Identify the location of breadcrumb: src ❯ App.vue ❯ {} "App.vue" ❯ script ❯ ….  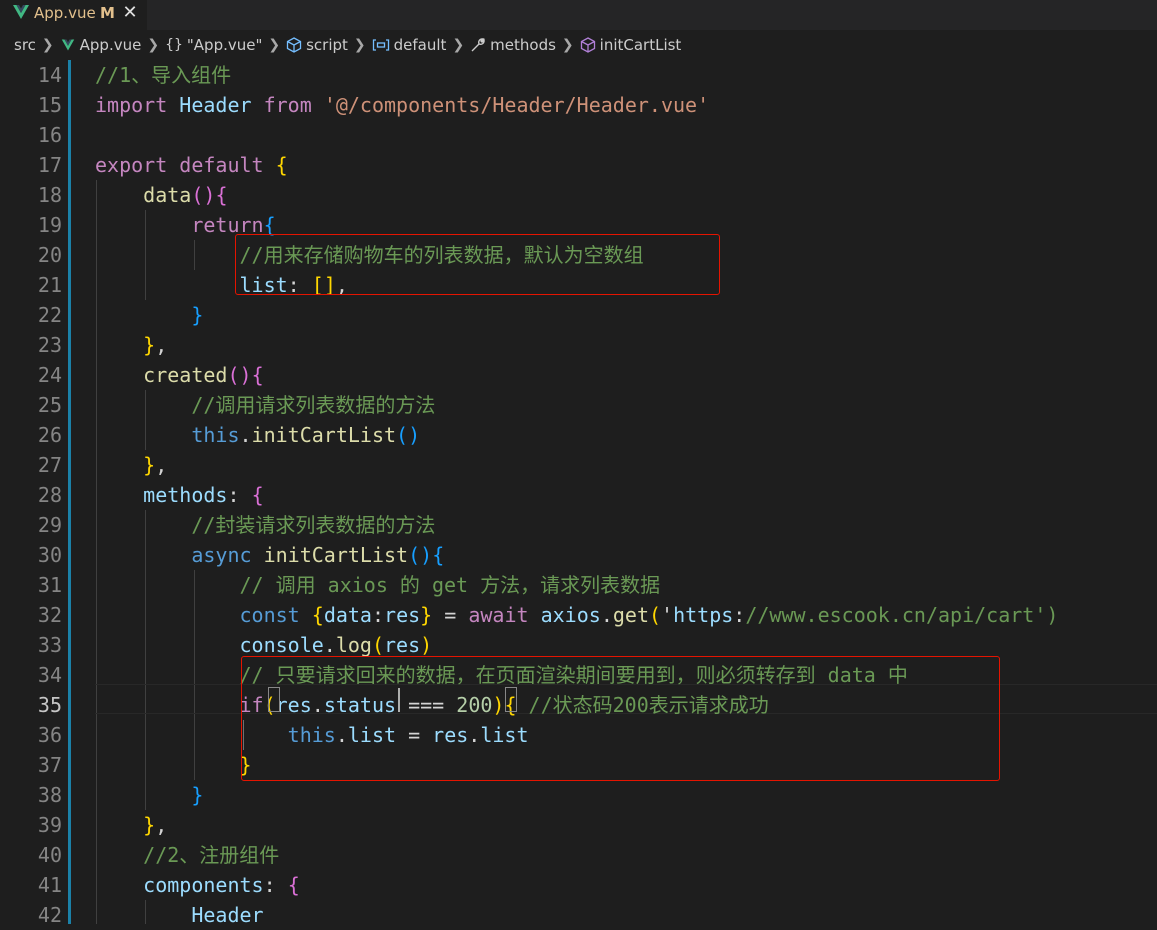
(578, 45).